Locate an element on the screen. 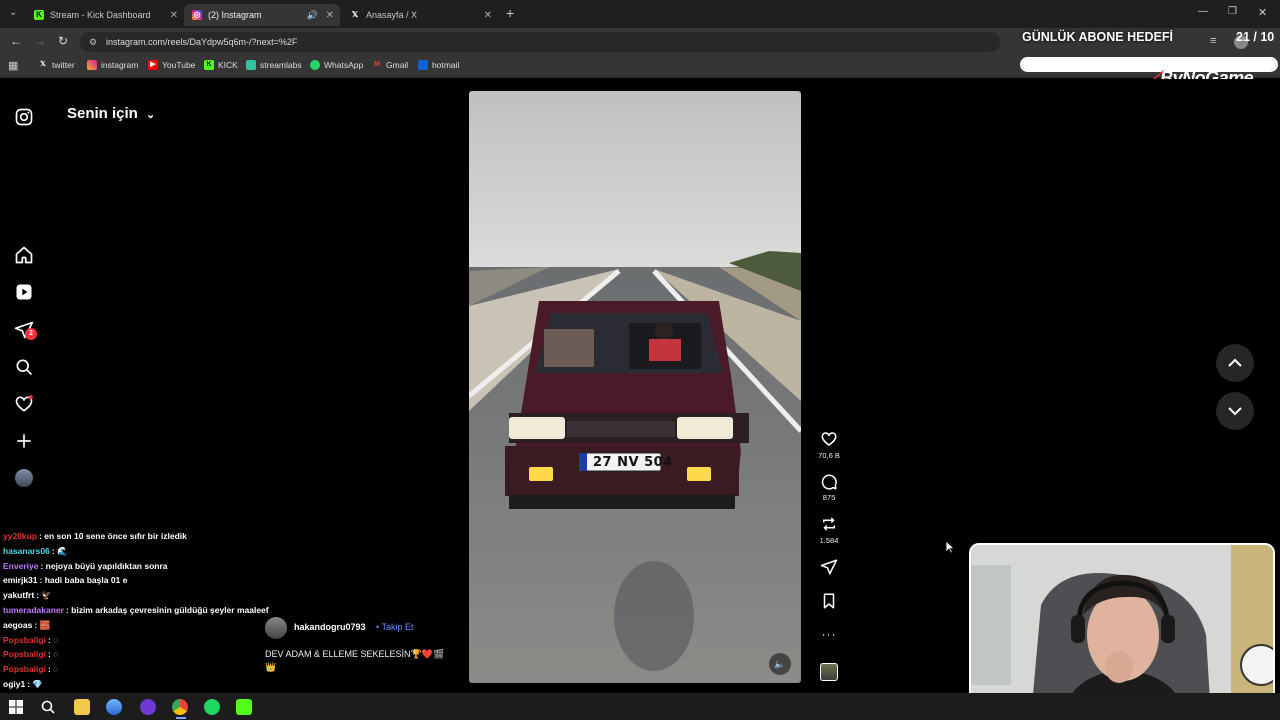 This screenshot has height=720, width=1280. tab-search-icon: ⌄ is located at coordinates (13, 12).